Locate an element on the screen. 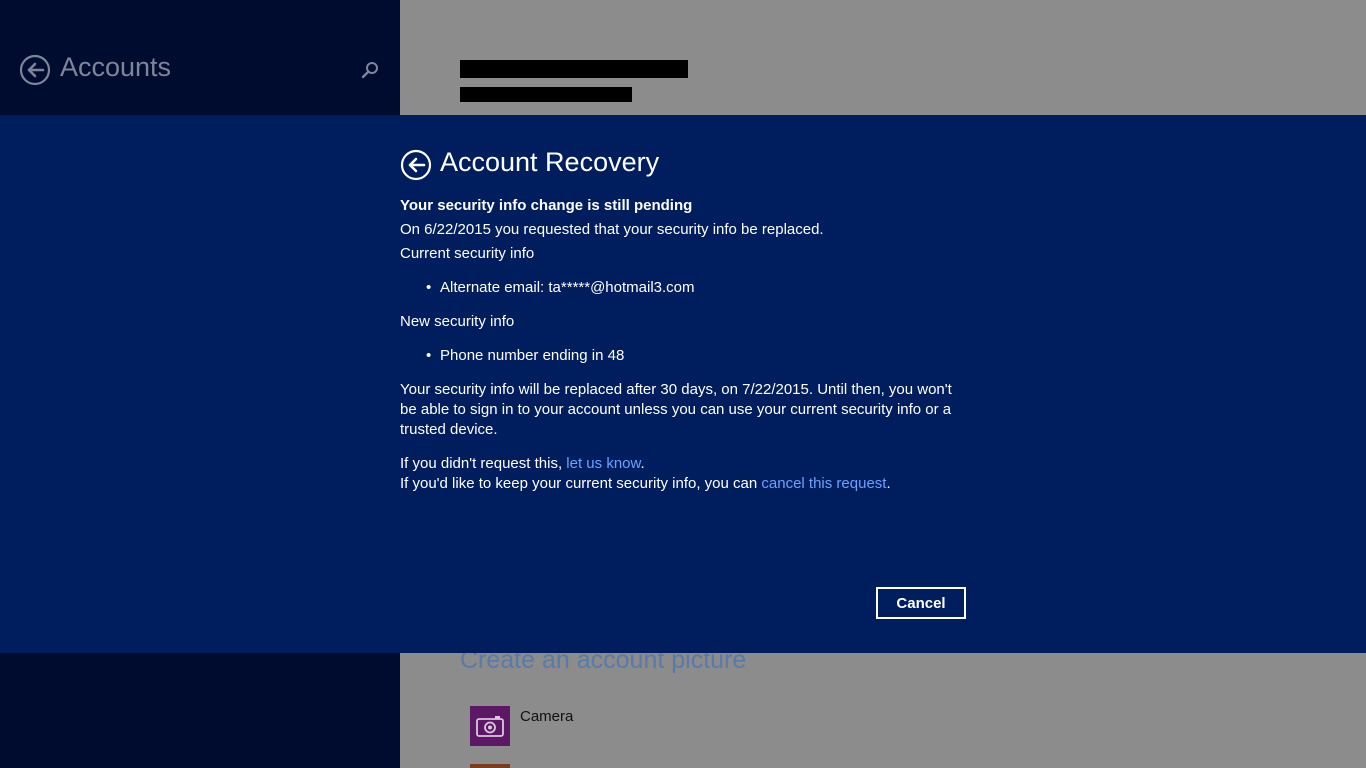 This screenshot has width=1366, height=768. camera-icon is located at coordinates (490, 726).